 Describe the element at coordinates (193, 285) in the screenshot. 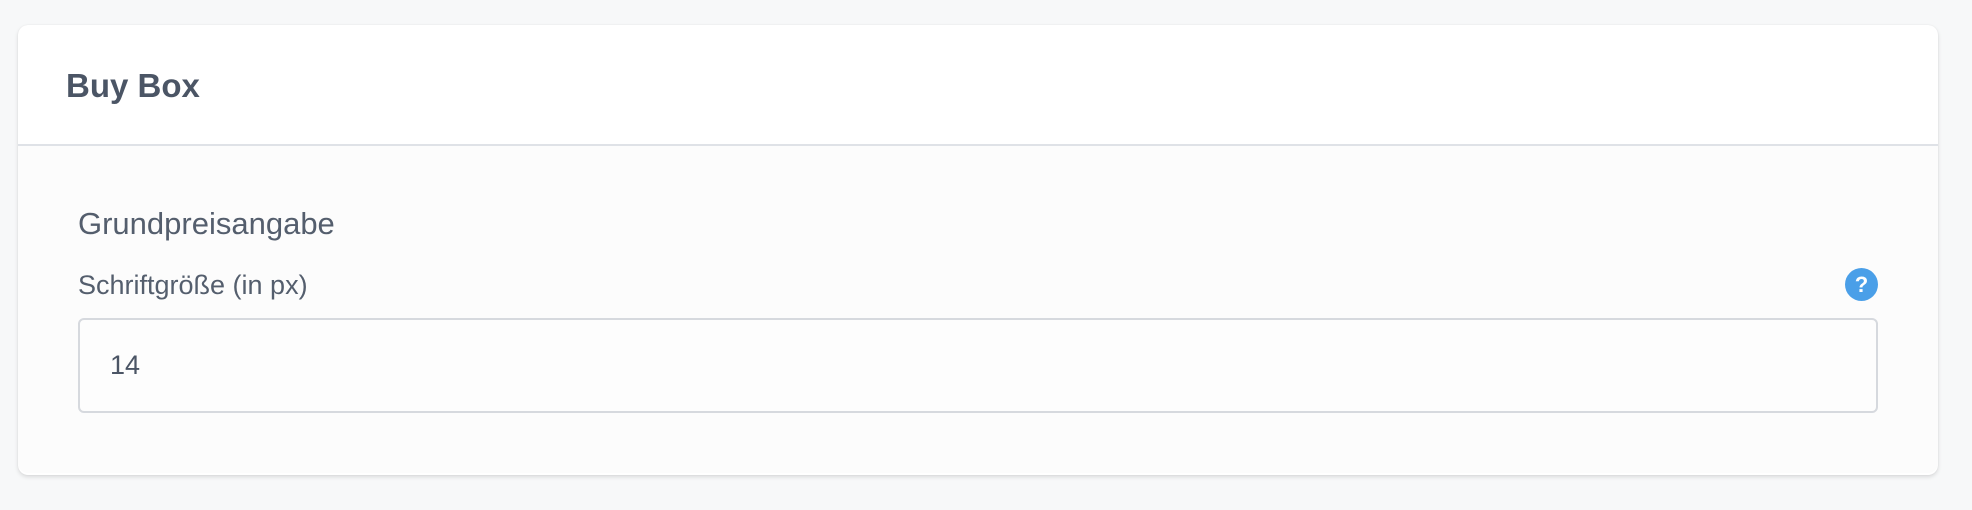

I see `font-size-label: Schriftgröße (in px)` at that location.